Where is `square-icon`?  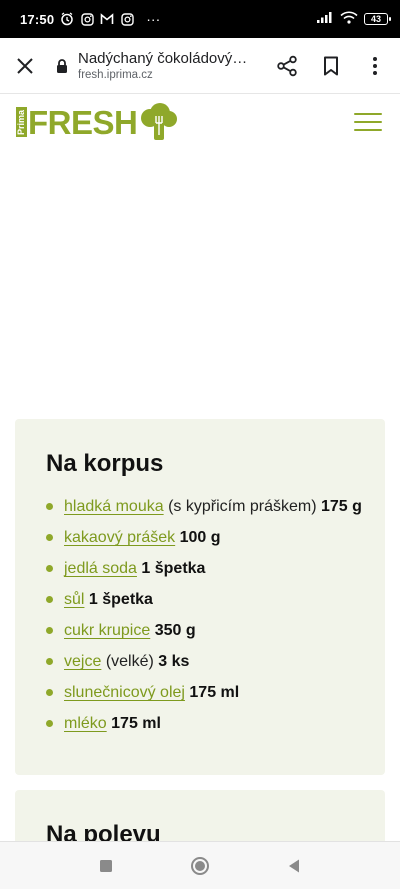
square-icon is located at coordinates (106, 865).